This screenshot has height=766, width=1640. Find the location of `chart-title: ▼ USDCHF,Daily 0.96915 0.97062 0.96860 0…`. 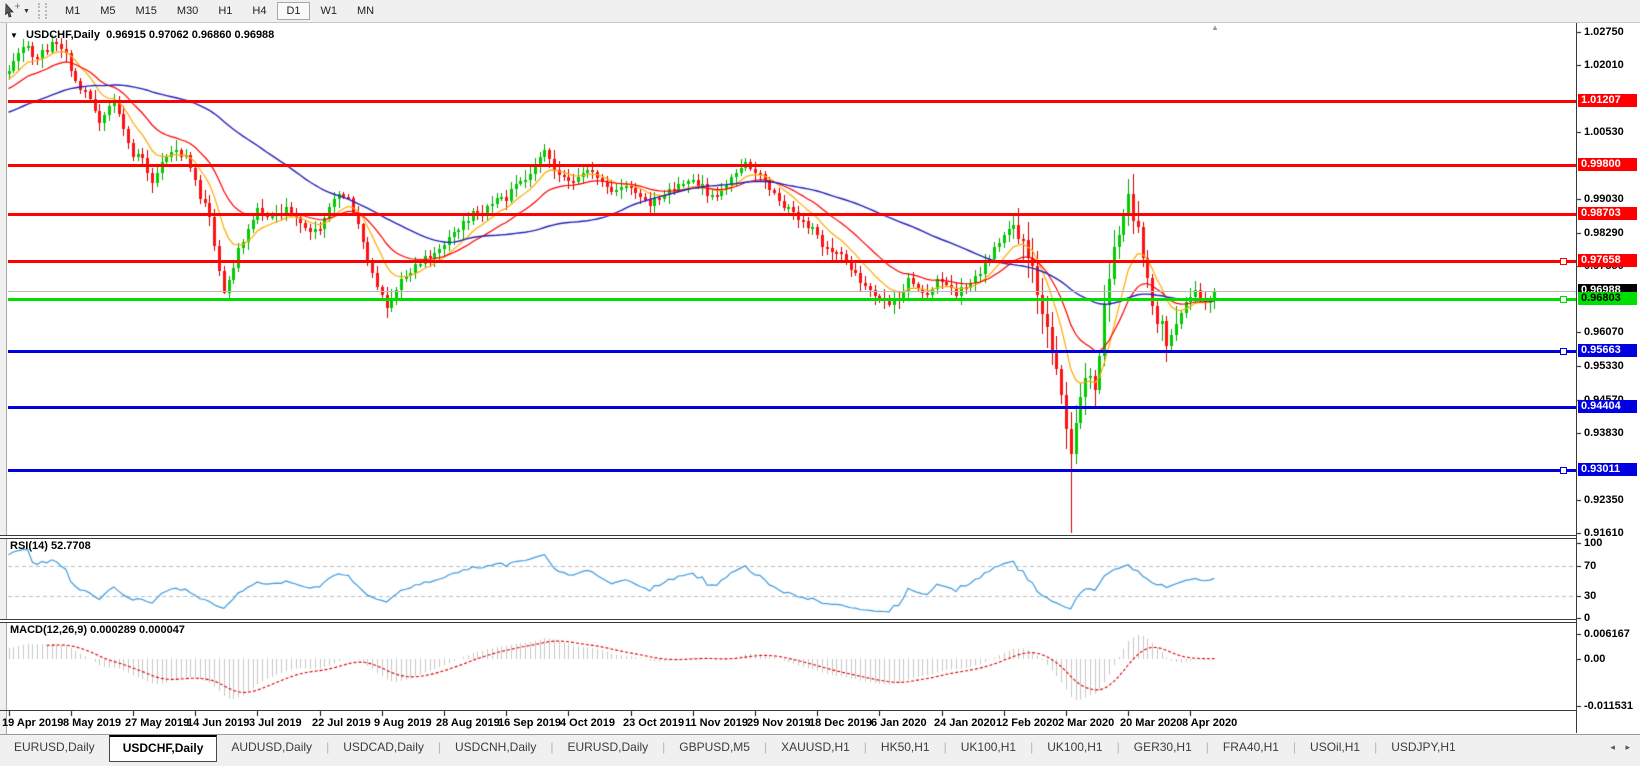

chart-title: ▼ USDCHF,Daily 0.96915 0.97062 0.96860 0… is located at coordinates (142, 35).